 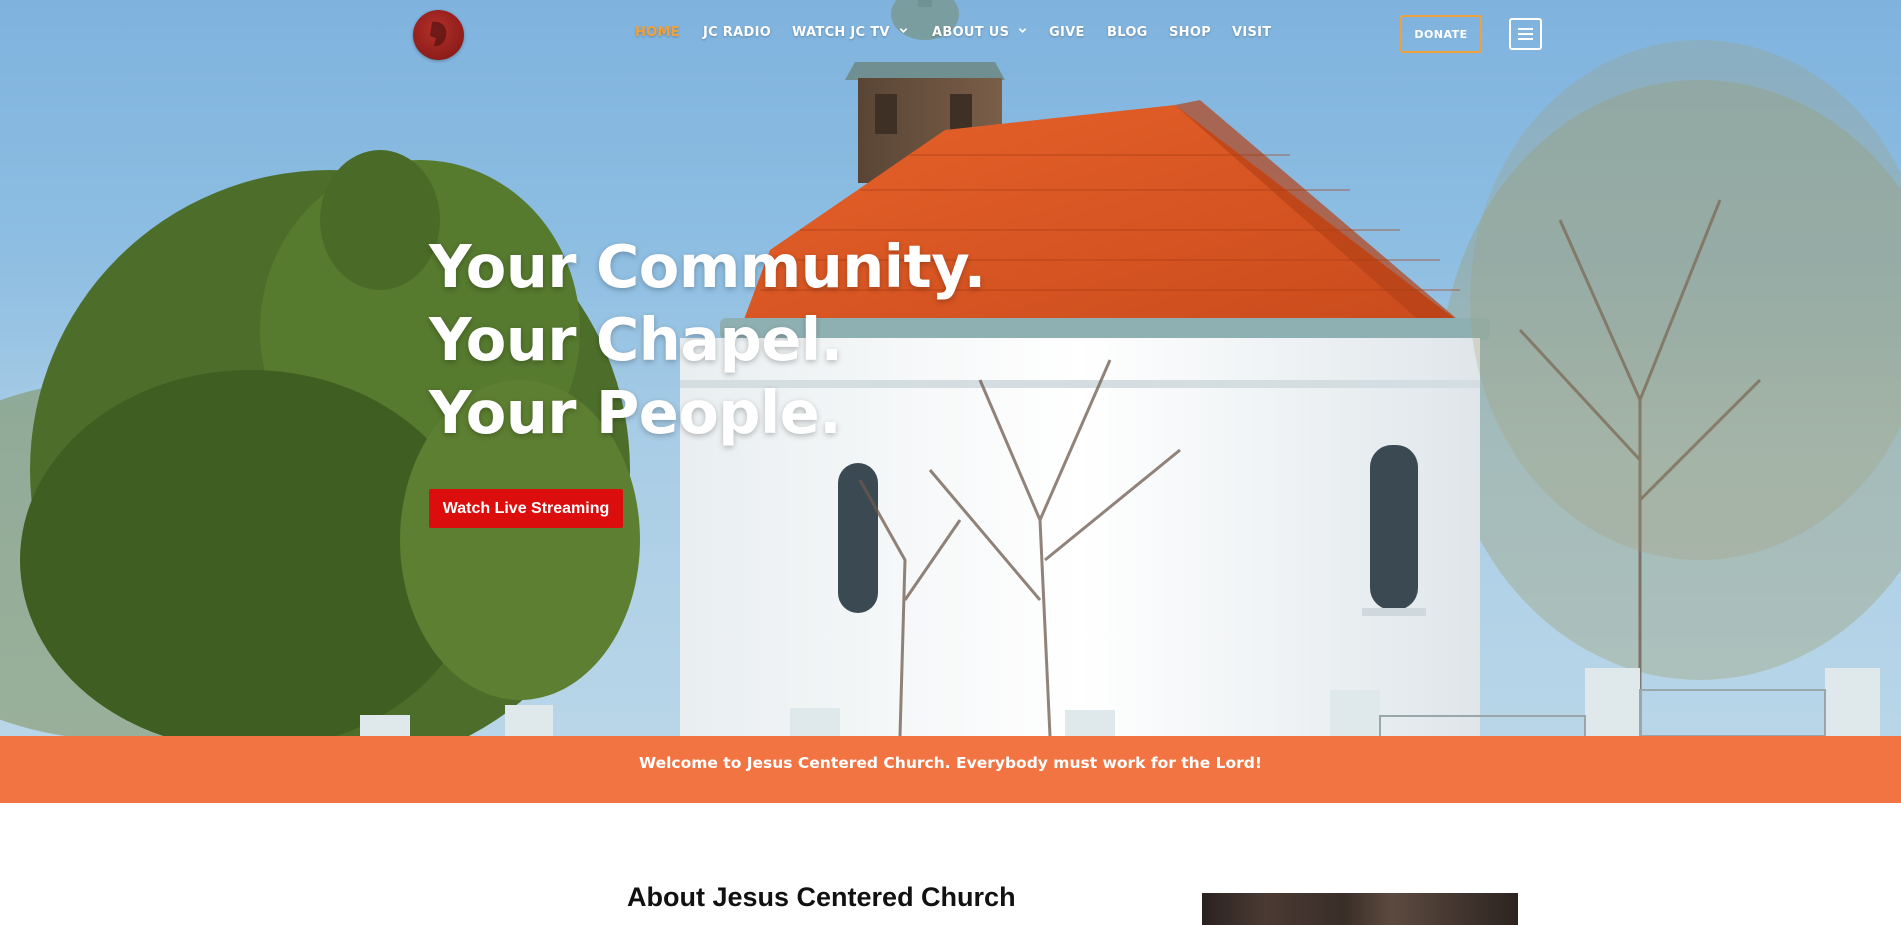 I want to click on about-photo, so click(x=1360, y=909).